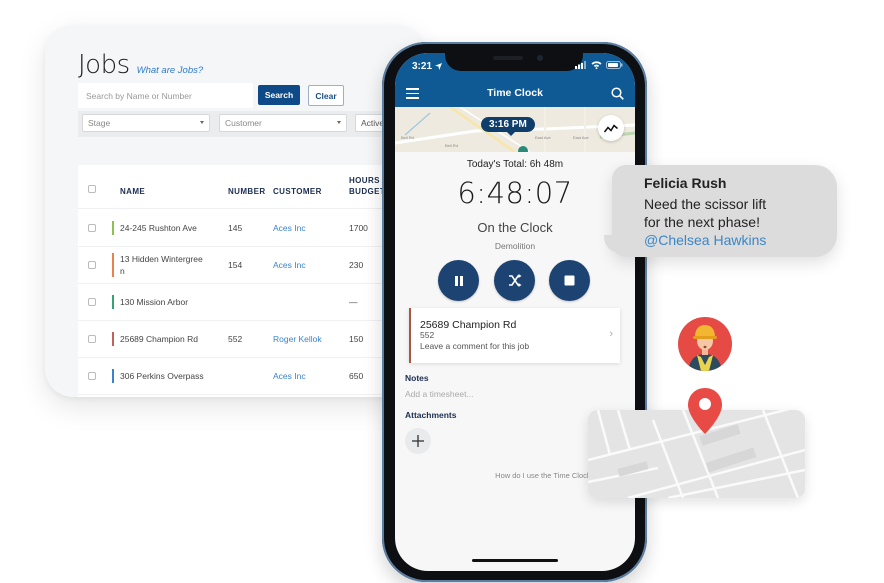  Describe the element at coordinates (251, 376) in the screenshot. I see `table-row: 306 Perkins Overpass Aces Inc 650` at that location.